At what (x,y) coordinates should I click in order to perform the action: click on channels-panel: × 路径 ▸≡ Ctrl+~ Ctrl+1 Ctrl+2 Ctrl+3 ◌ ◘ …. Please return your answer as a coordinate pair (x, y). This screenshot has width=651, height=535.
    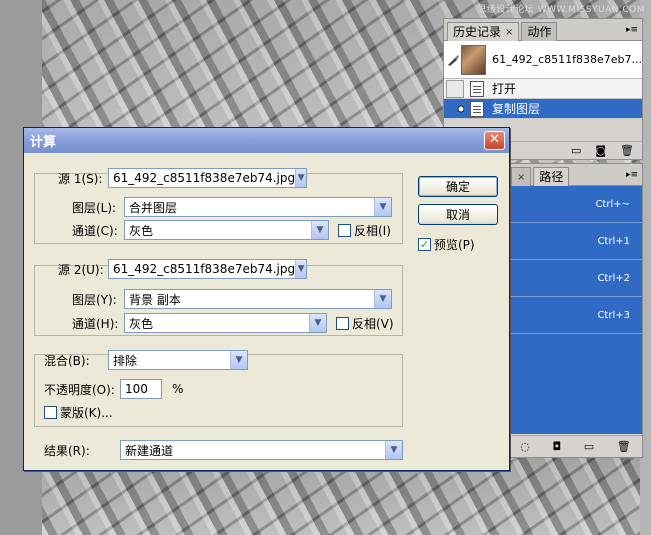
    Looking at the image, I should click on (575, 310).